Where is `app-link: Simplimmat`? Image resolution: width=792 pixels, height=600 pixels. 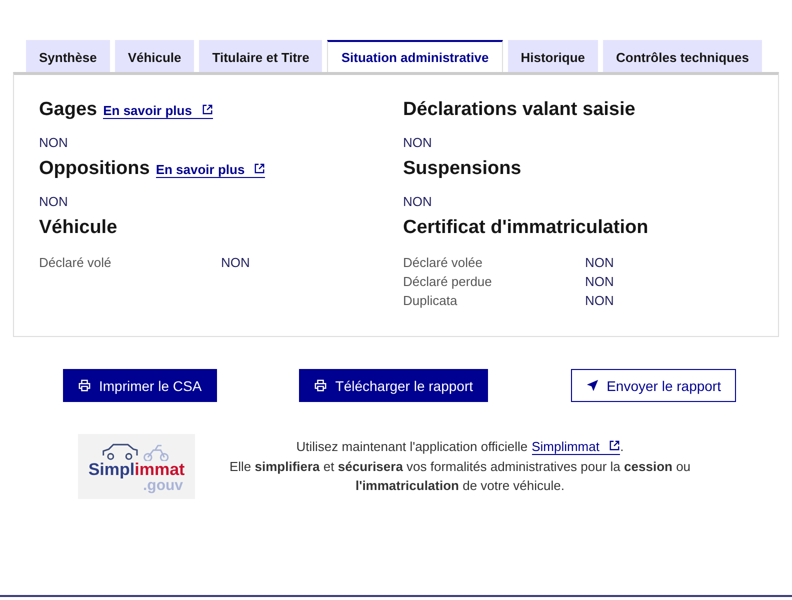
app-link: Simplimmat is located at coordinates (576, 447).